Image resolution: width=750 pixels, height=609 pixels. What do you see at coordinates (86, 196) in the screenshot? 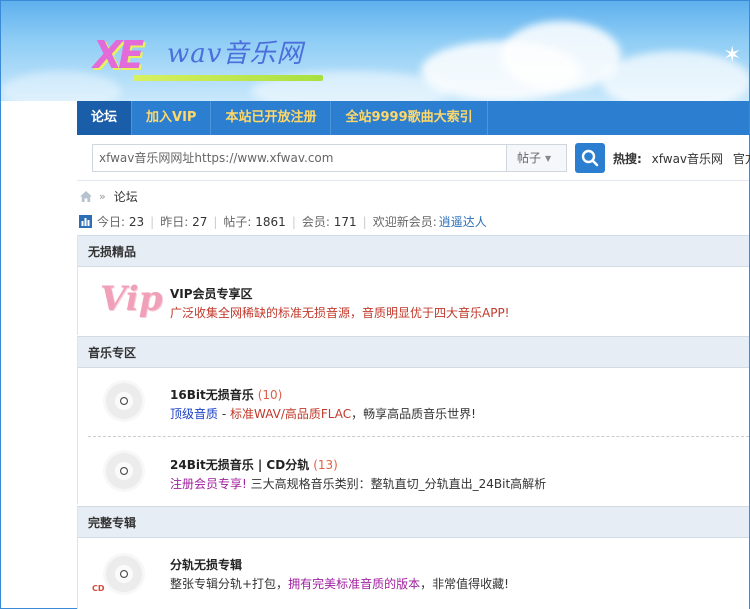
I see `home-icon` at bounding box center [86, 196].